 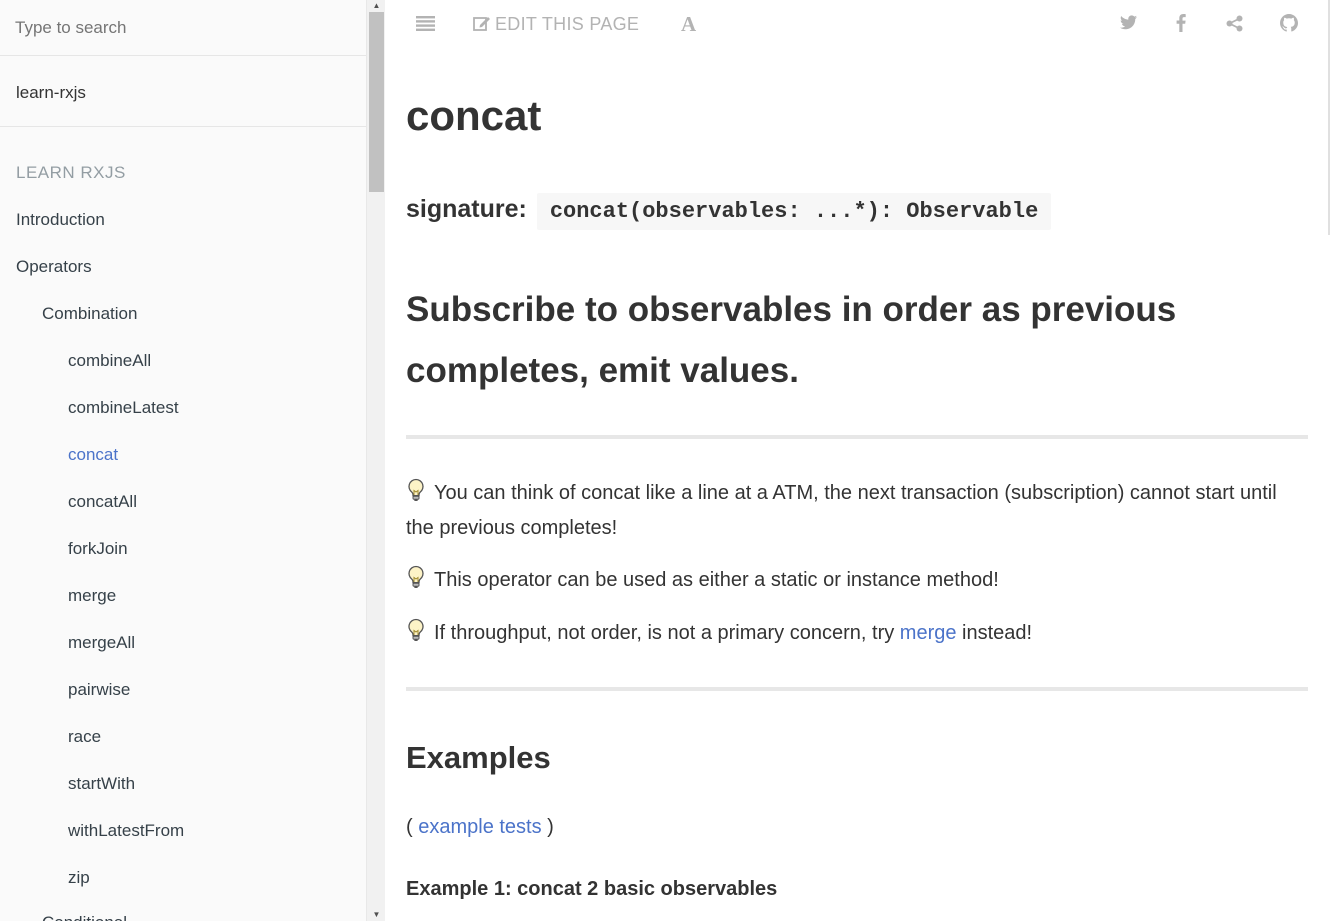 I want to click on examples-heading: Examples, so click(x=478, y=757).